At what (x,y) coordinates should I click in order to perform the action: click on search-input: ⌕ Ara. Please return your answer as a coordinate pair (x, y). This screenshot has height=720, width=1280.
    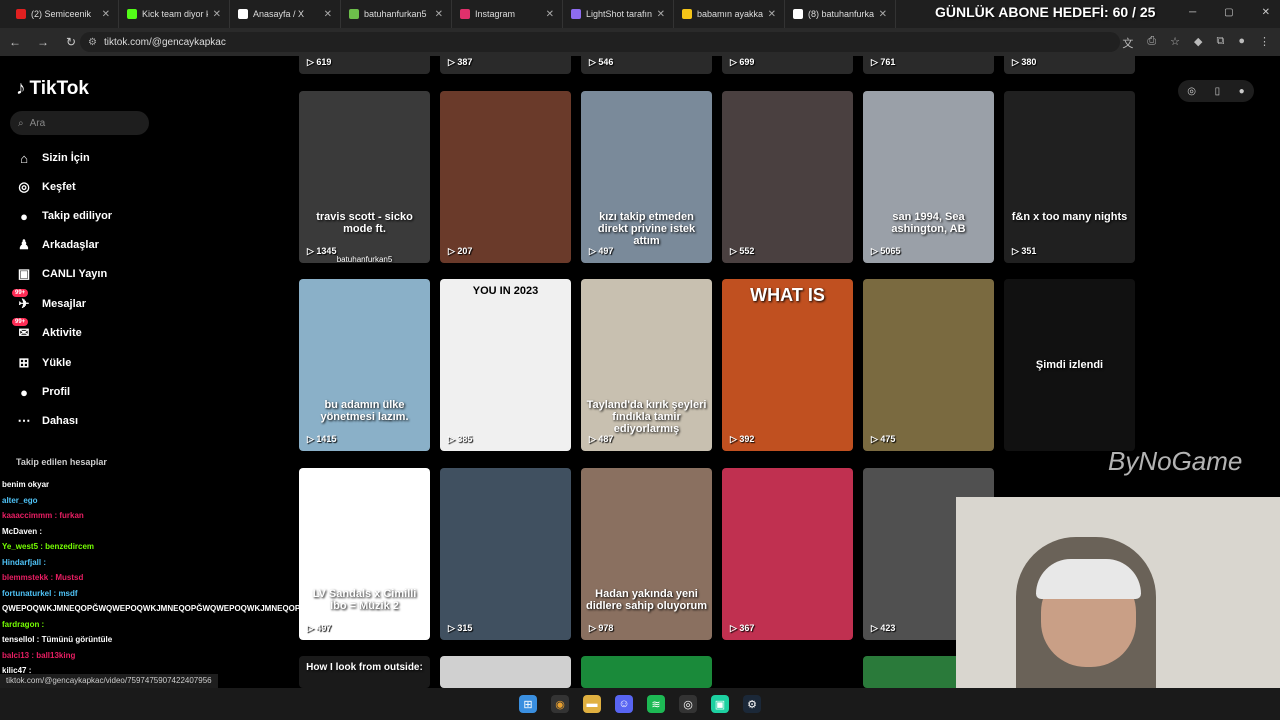
    Looking at the image, I should click on (79, 123).